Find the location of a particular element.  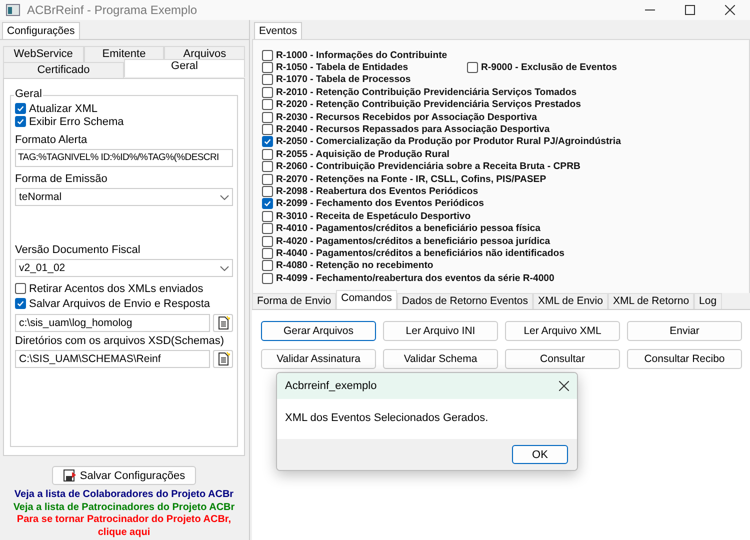

input-field: c:\sis_uam\log_homolog is located at coordinates (112, 323).